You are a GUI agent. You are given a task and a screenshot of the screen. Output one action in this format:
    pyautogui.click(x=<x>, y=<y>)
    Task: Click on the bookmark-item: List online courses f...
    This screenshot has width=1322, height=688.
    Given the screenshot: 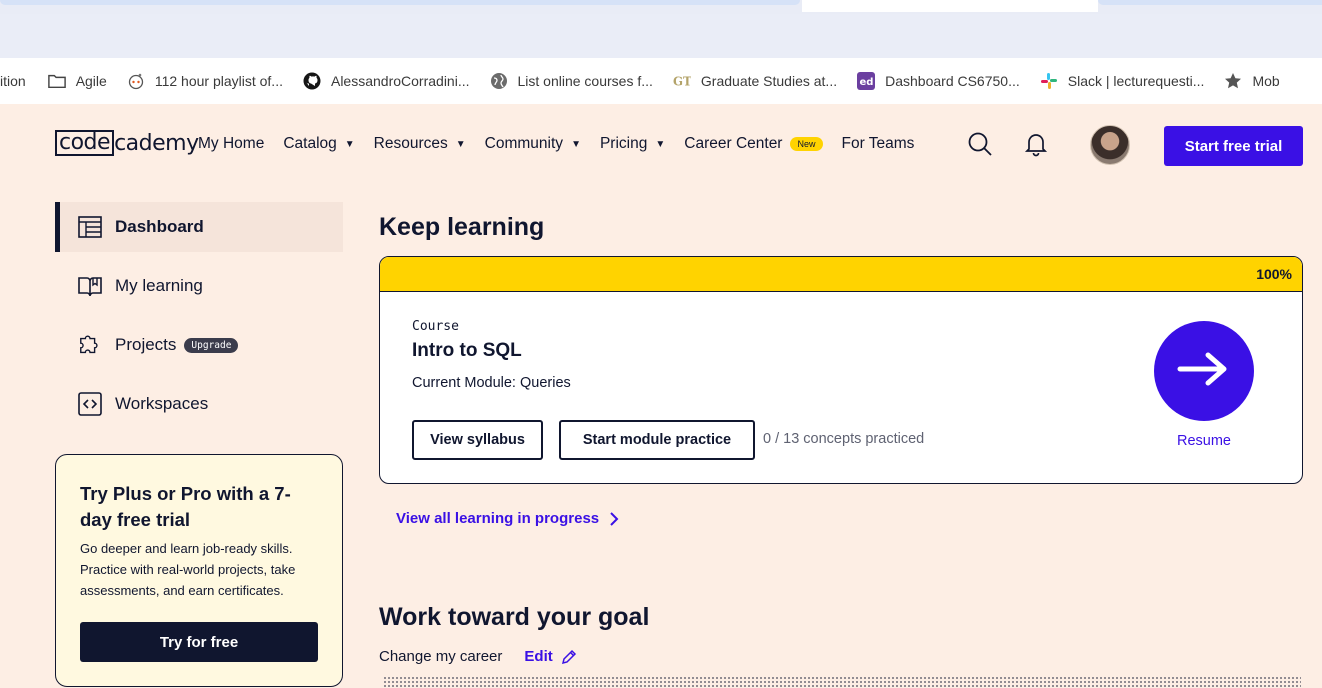 What is the action you would take?
    pyautogui.click(x=571, y=81)
    